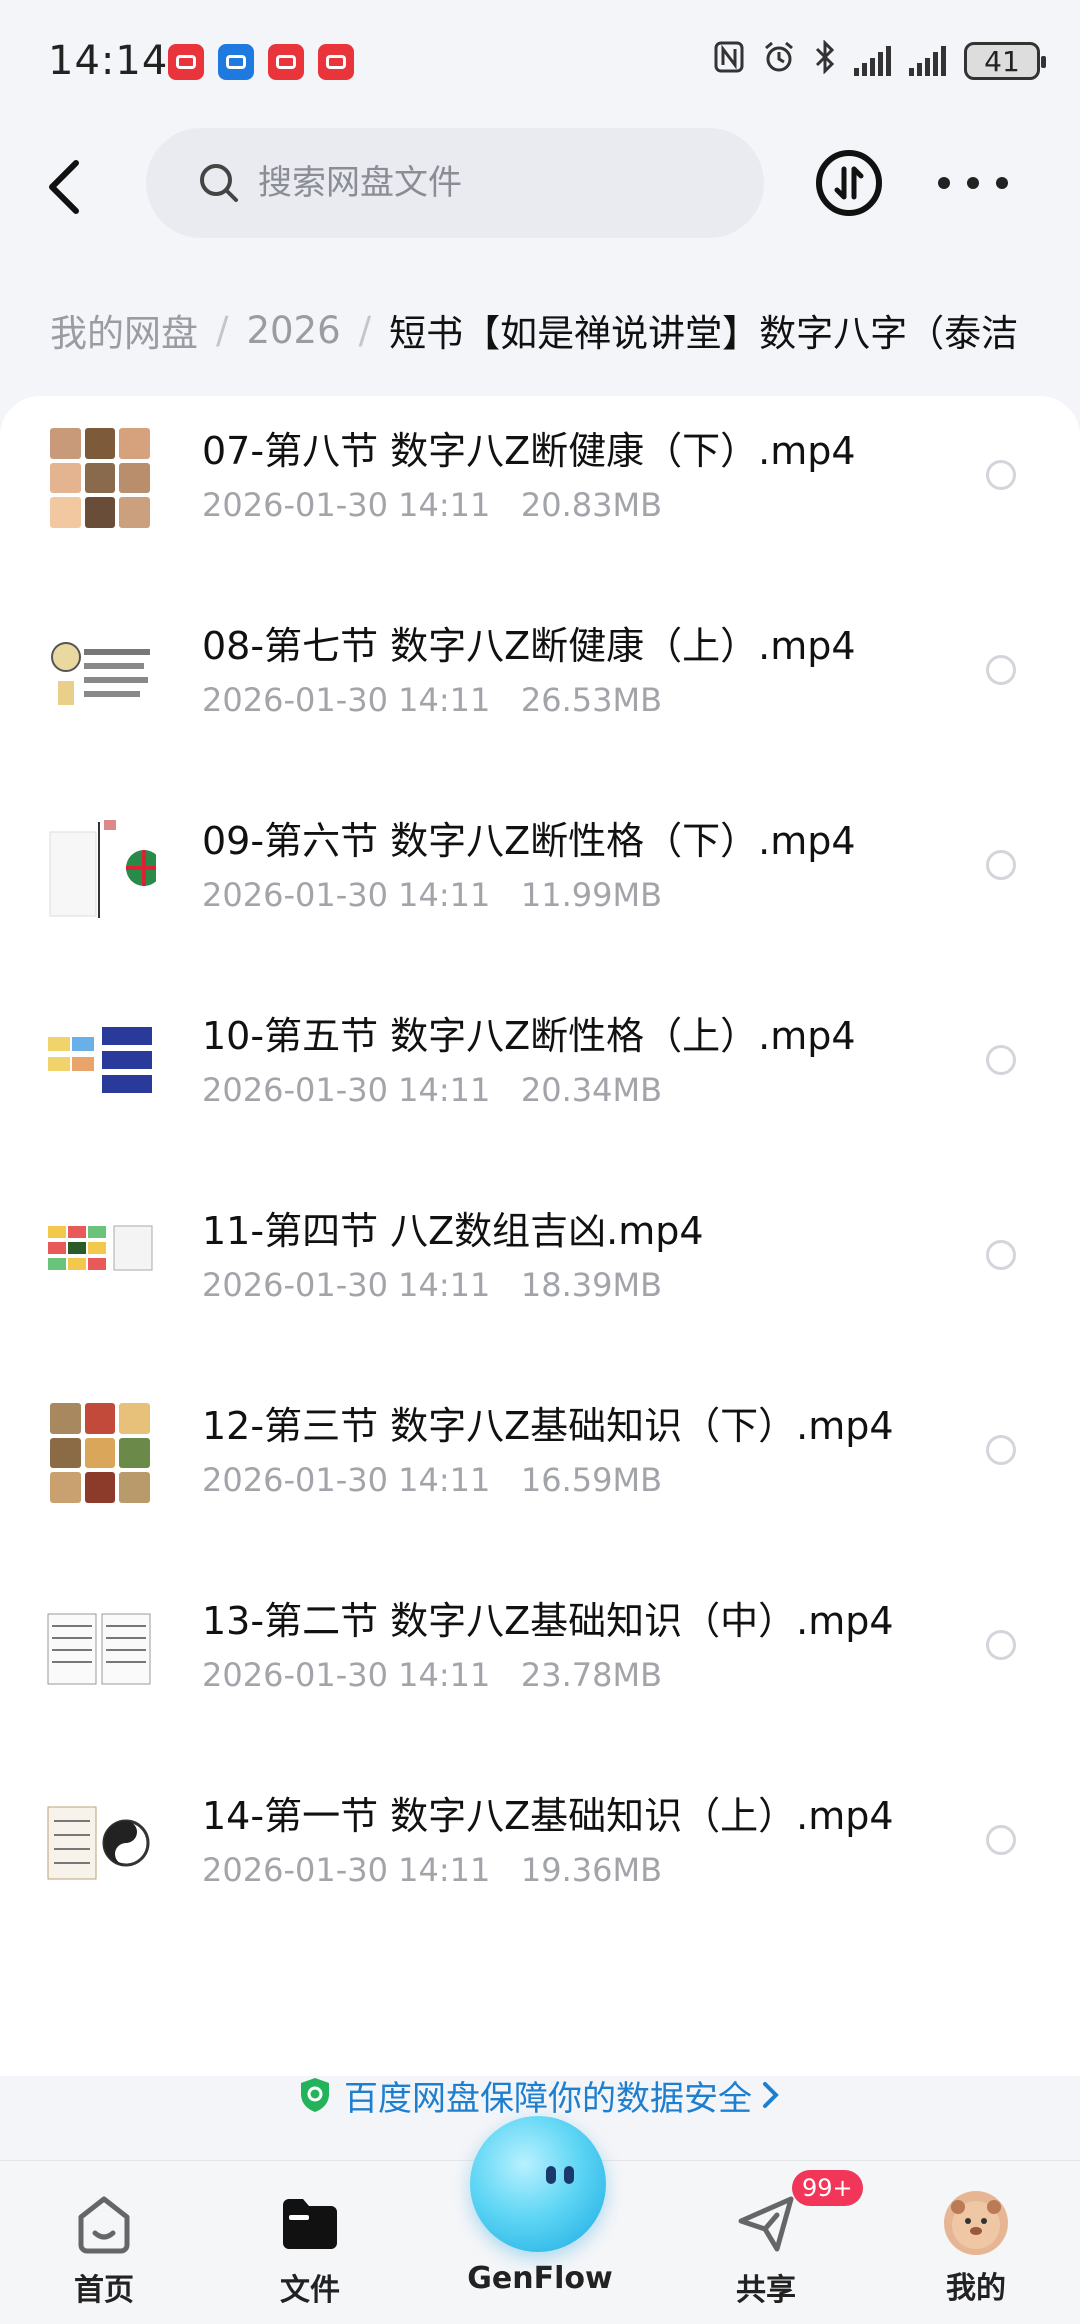  Describe the element at coordinates (529, 1036) in the screenshot. I see `file-name: 10-第五节 数字八Z断性格（上）.mp4` at that location.